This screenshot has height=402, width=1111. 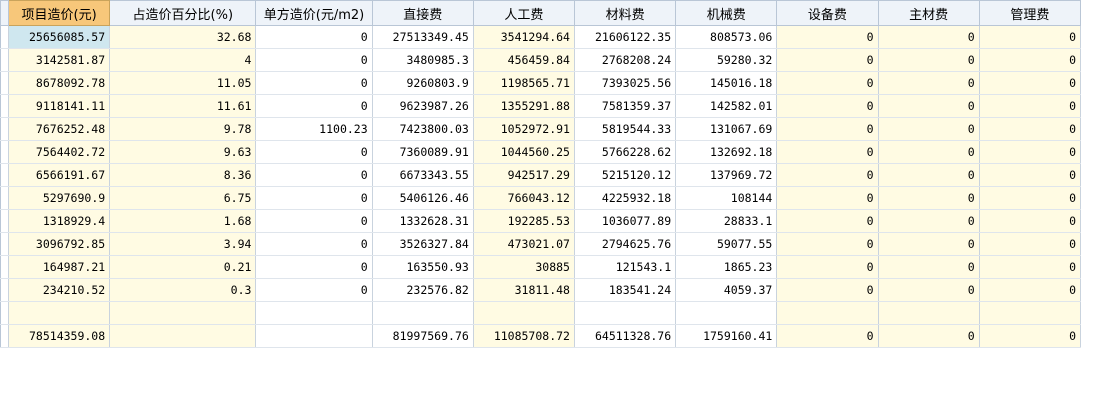 What do you see at coordinates (523, 13) in the screenshot?
I see `col-header-labor-cost: 人工费` at bounding box center [523, 13].